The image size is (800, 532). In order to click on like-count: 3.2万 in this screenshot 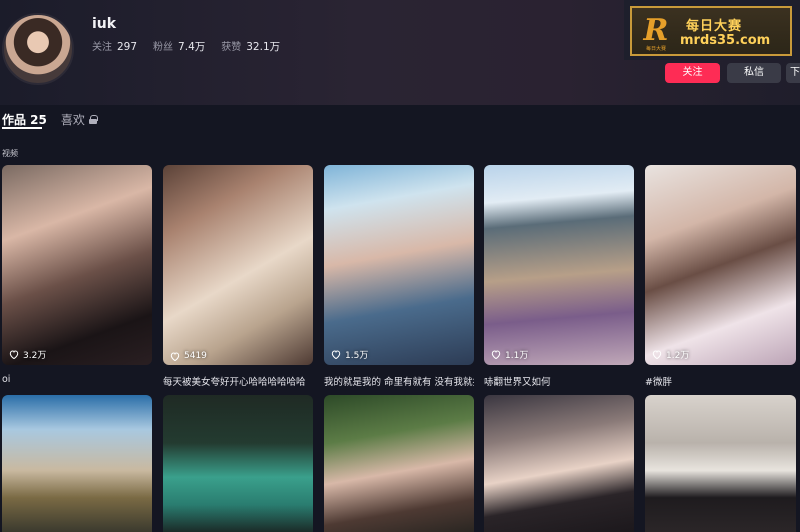, I will do `click(27, 354)`.